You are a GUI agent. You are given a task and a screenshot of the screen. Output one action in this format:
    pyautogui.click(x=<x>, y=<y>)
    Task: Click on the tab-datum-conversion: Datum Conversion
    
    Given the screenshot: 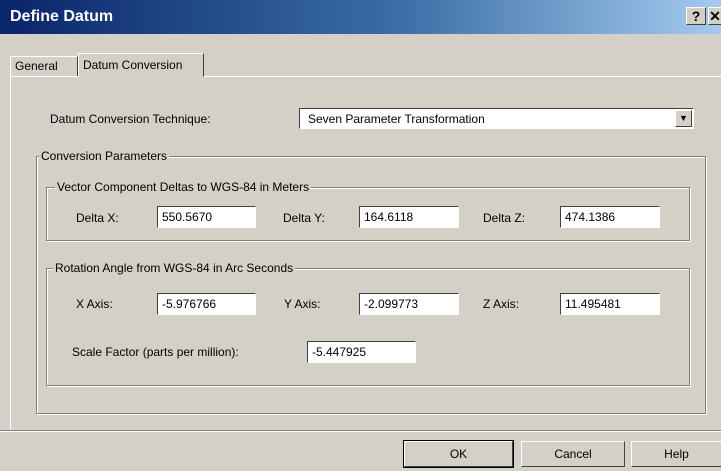 What is the action you would take?
    pyautogui.click(x=141, y=65)
    